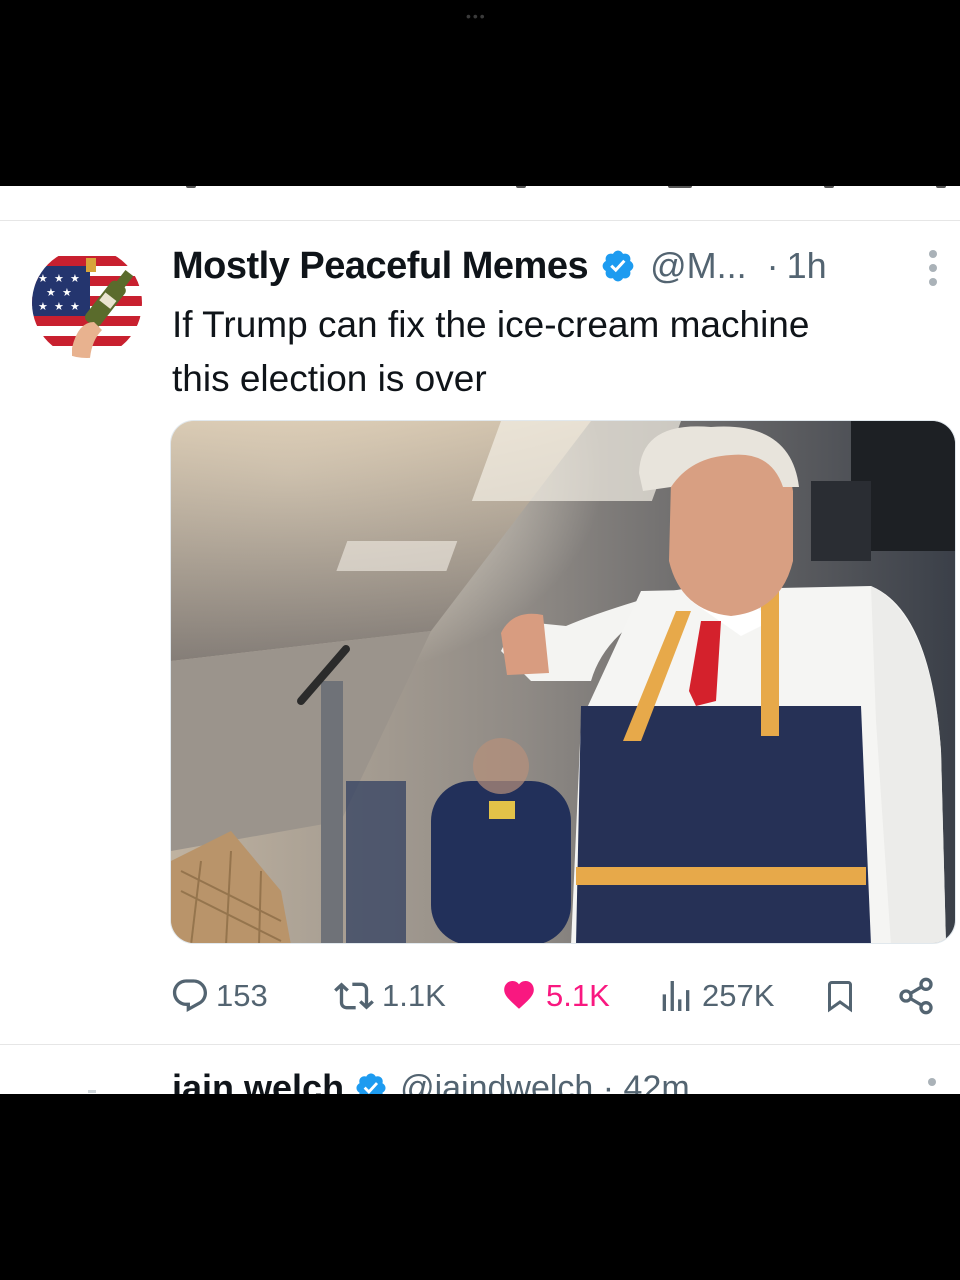 This screenshot has width=960, height=1280. Describe the element at coordinates (190, 996) in the screenshot. I see `reply-icon` at that location.